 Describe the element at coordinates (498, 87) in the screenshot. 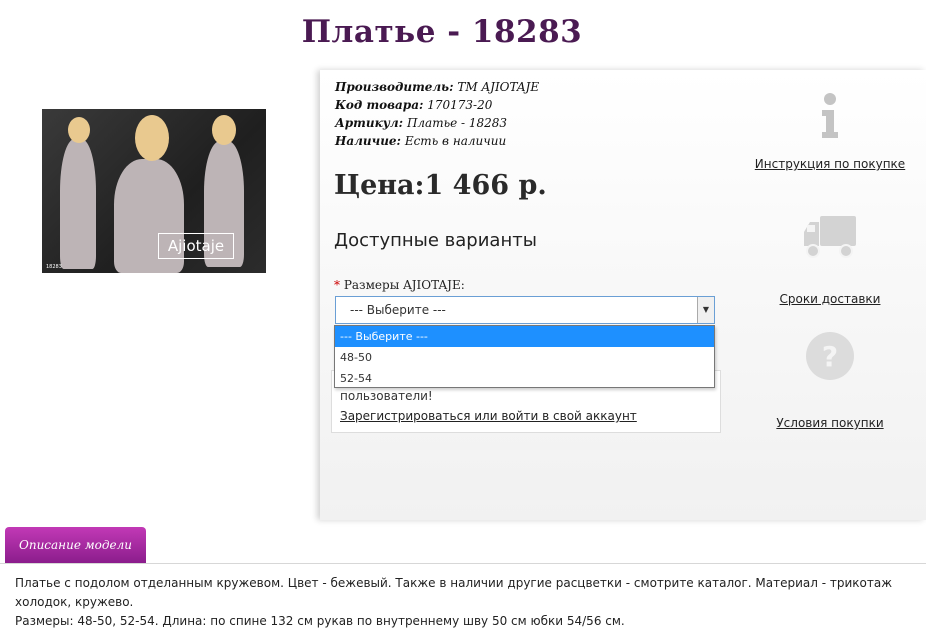

I see `manufacturer-value: ТМ AJIOTAJE` at that location.